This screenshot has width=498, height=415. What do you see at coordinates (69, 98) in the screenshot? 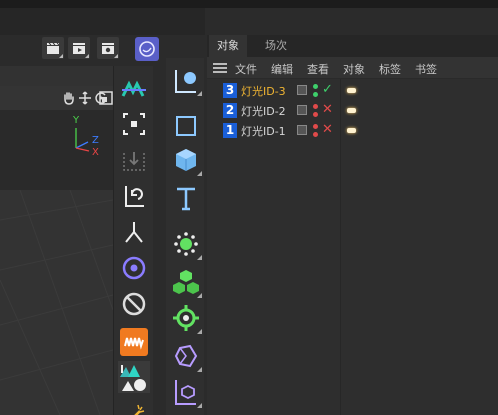
I see `hand-pan-icon` at bounding box center [69, 98].